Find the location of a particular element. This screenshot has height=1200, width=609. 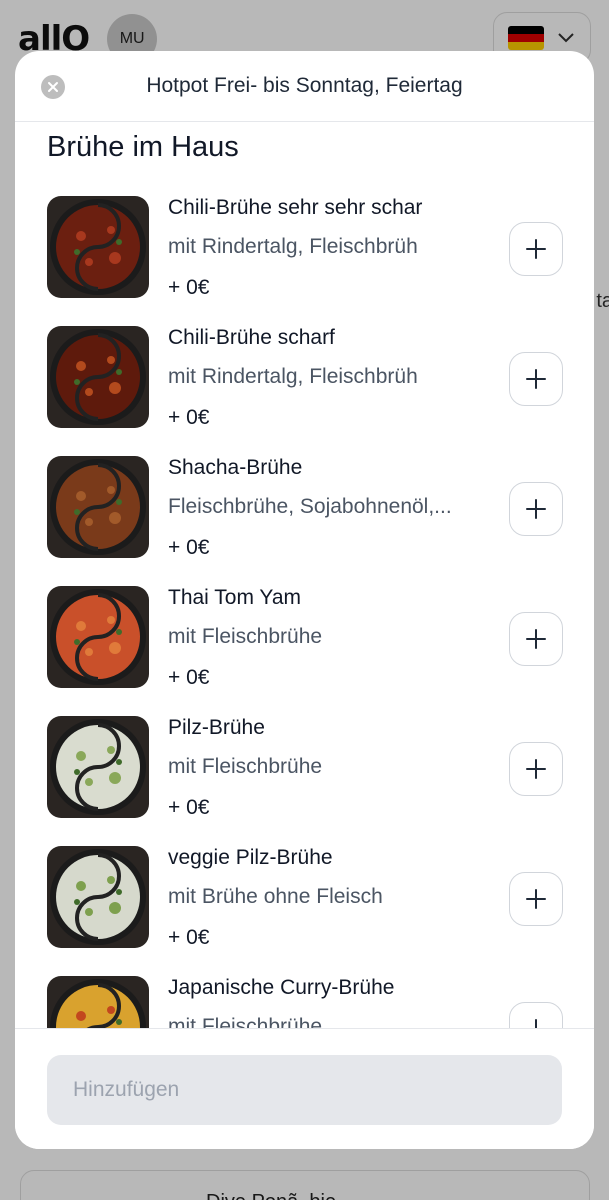

close-icon is located at coordinates (53, 87).